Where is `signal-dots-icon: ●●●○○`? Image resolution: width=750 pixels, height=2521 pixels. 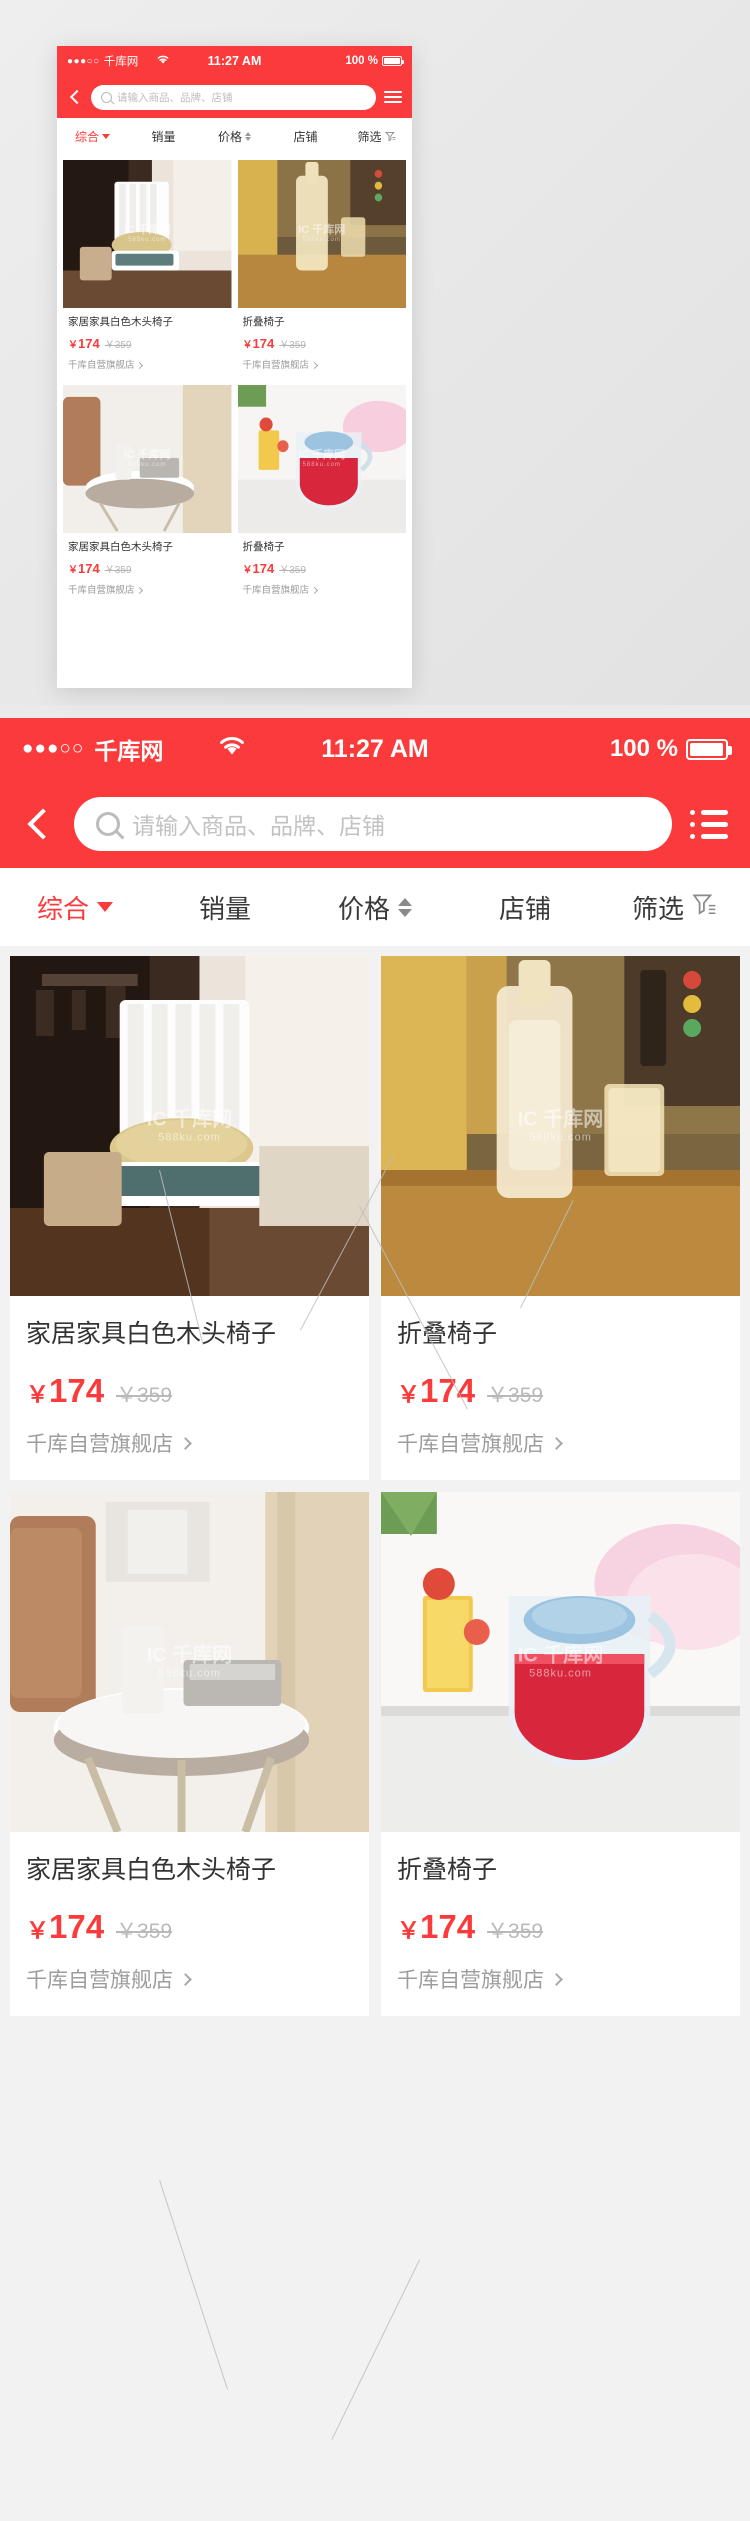
signal-dots-icon: ●●●○○ is located at coordinates (83, 61).